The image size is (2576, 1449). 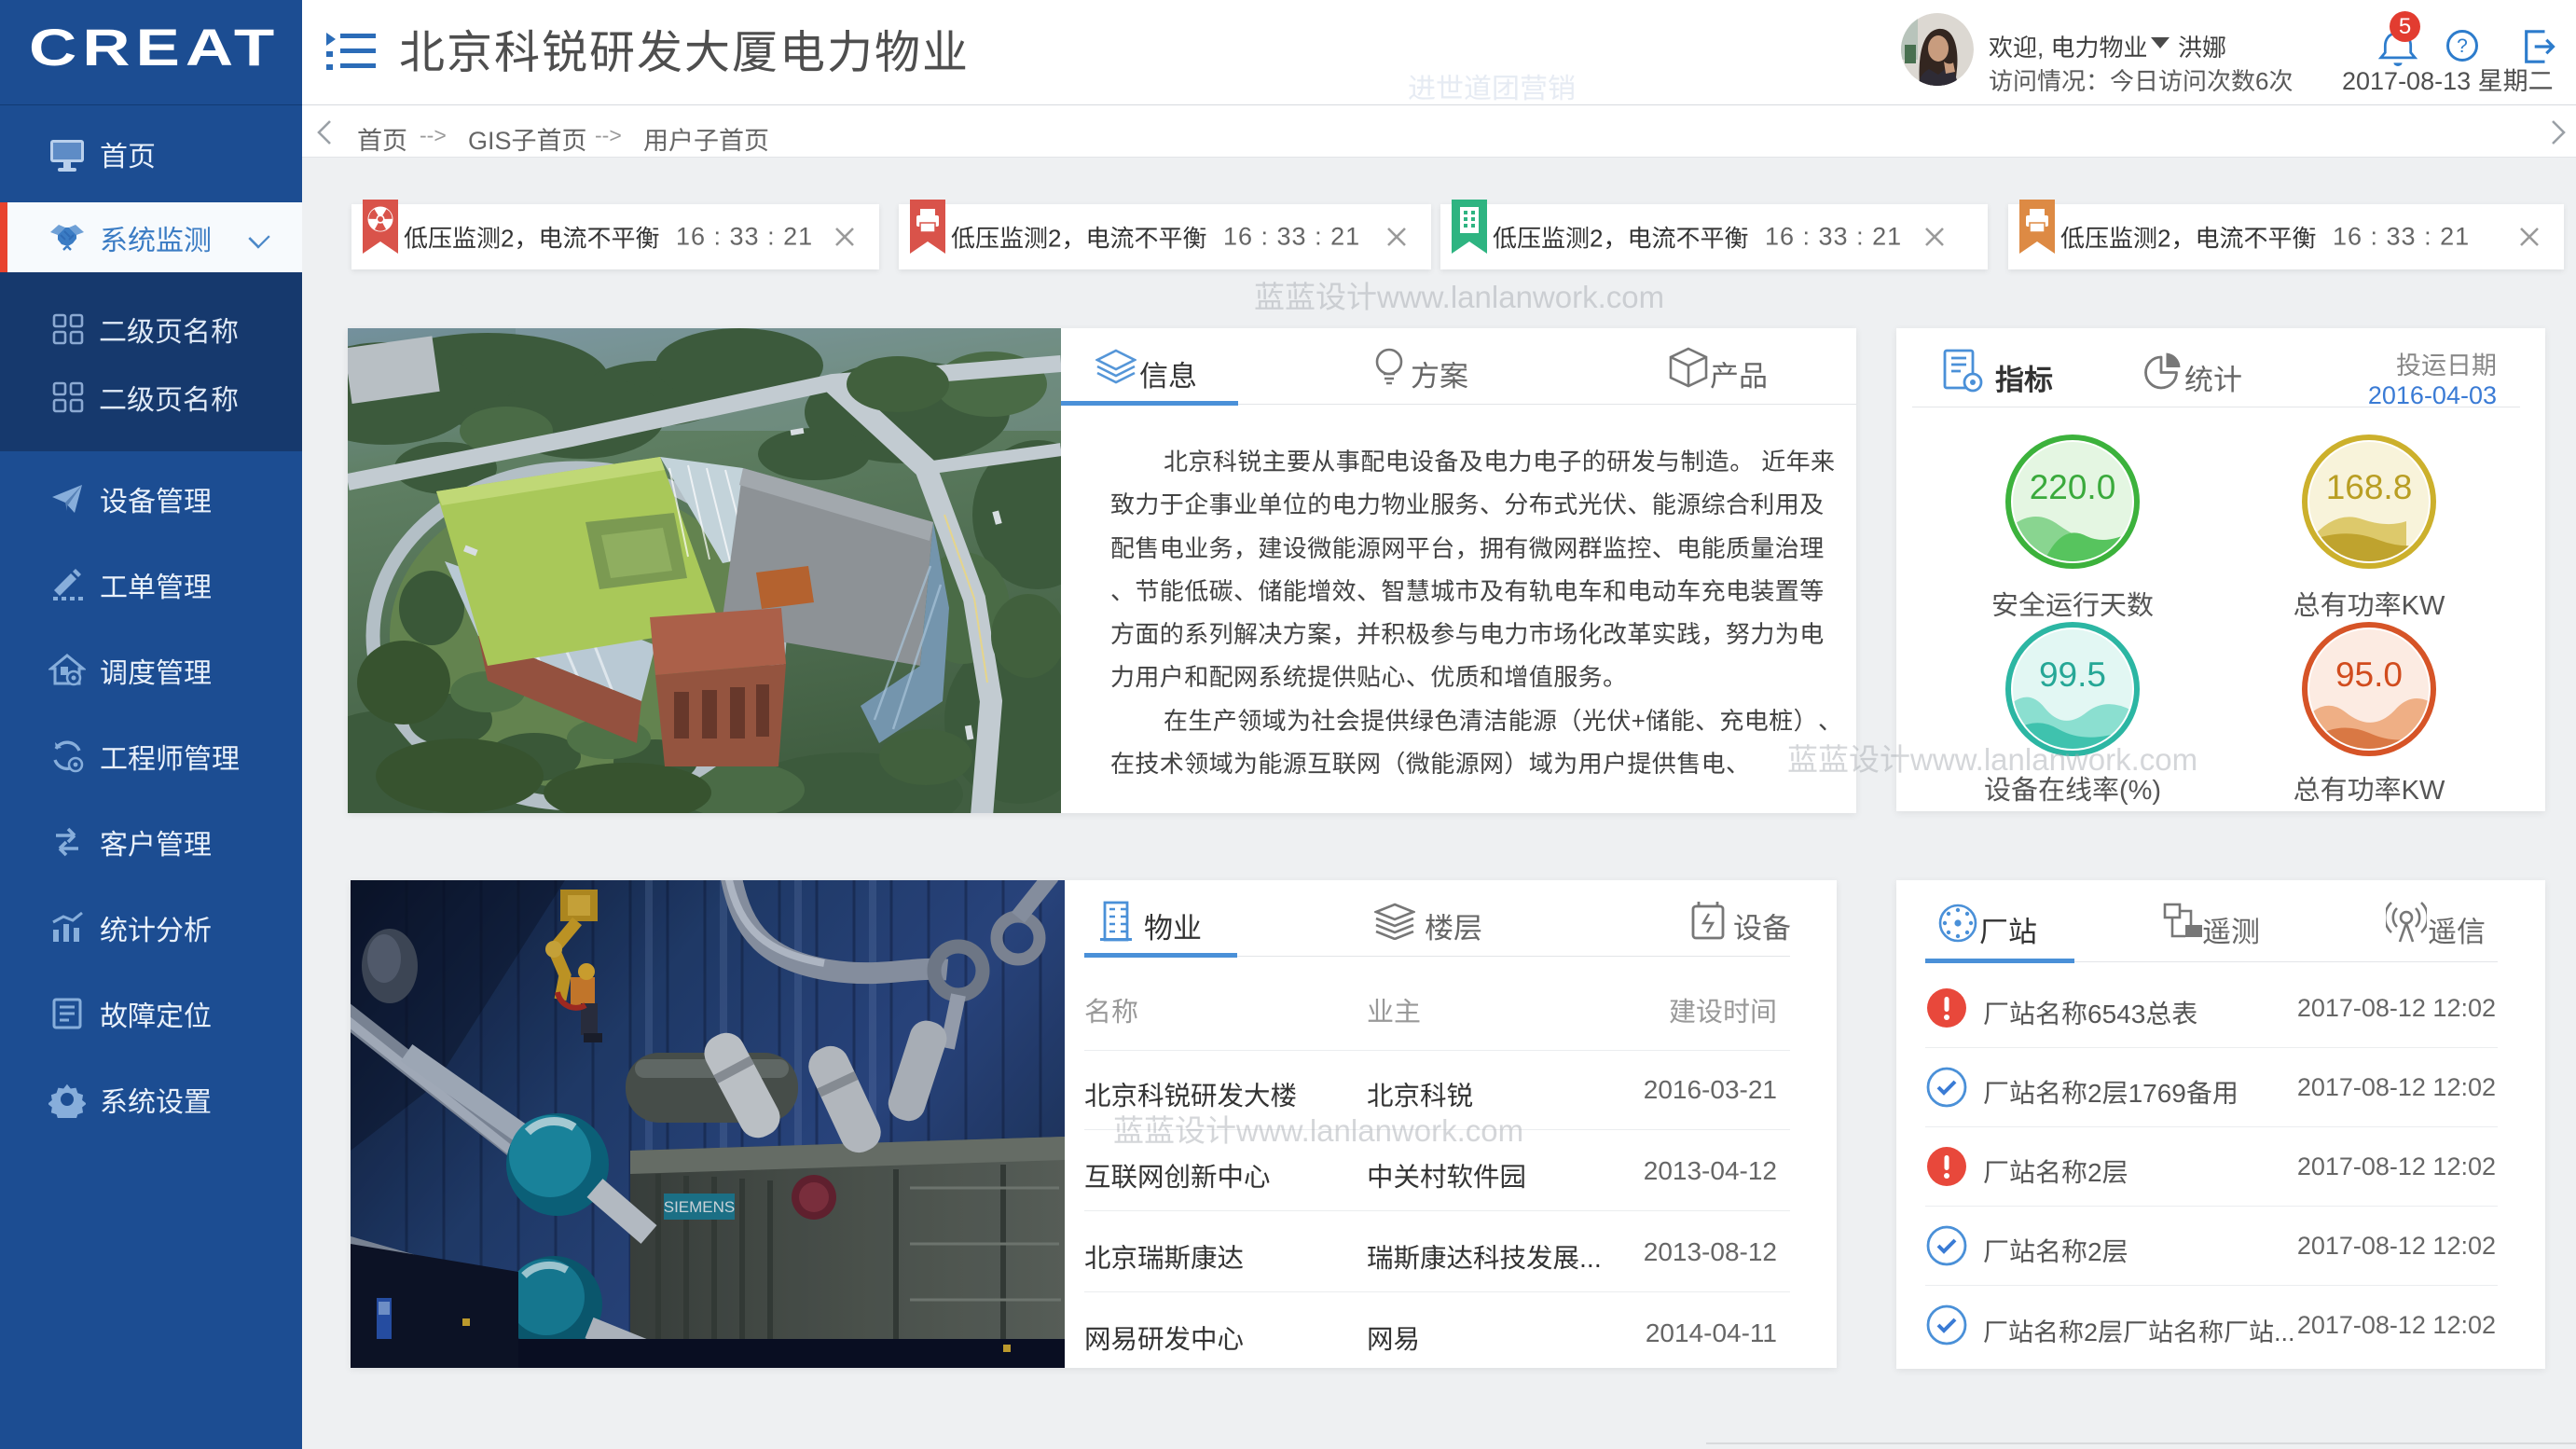 What do you see at coordinates (2073, 487) in the screenshot?
I see `svg-text: 220.0` at bounding box center [2073, 487].